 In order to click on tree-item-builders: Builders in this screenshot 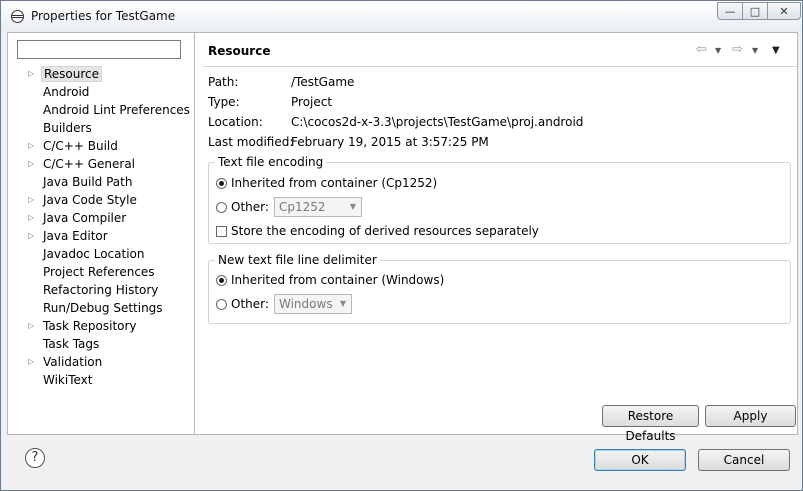, I will do `click(101, 128)`.